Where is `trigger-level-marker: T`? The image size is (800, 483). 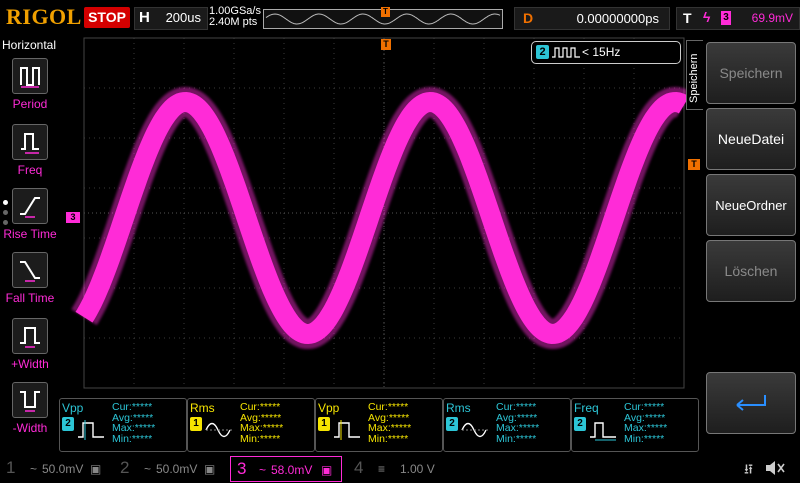
trigger-level-marker: T is located at coordinates (694, 164).